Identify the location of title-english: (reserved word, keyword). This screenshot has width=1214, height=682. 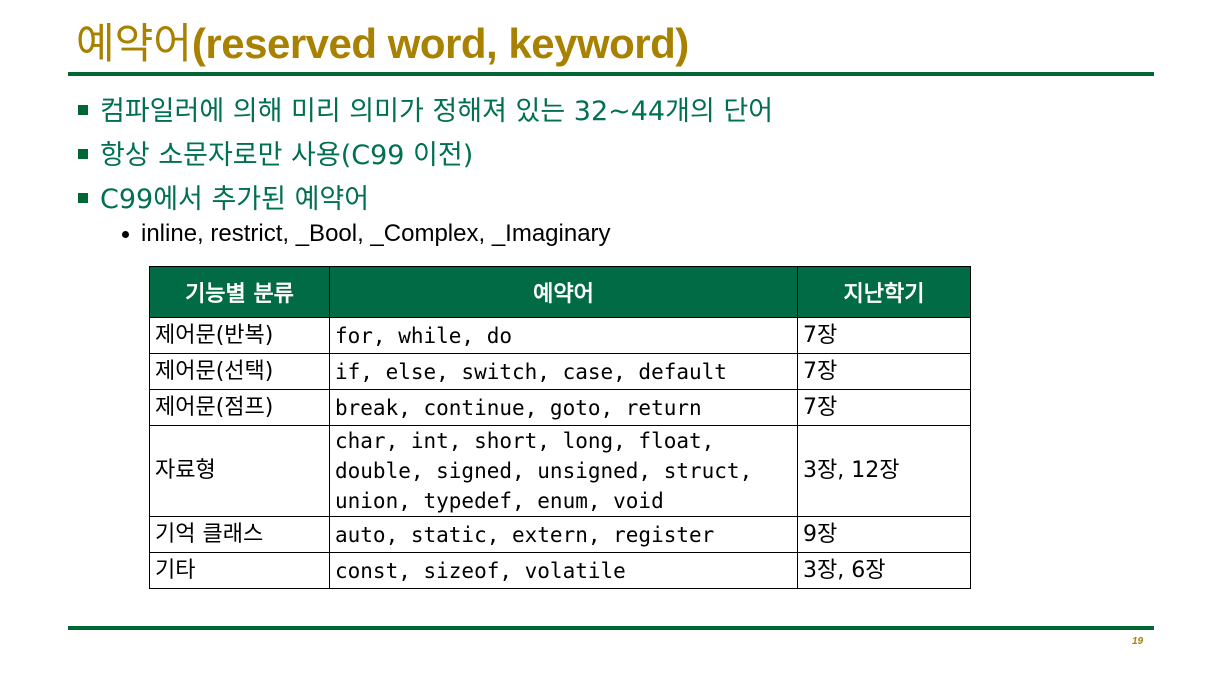
(440, 43).